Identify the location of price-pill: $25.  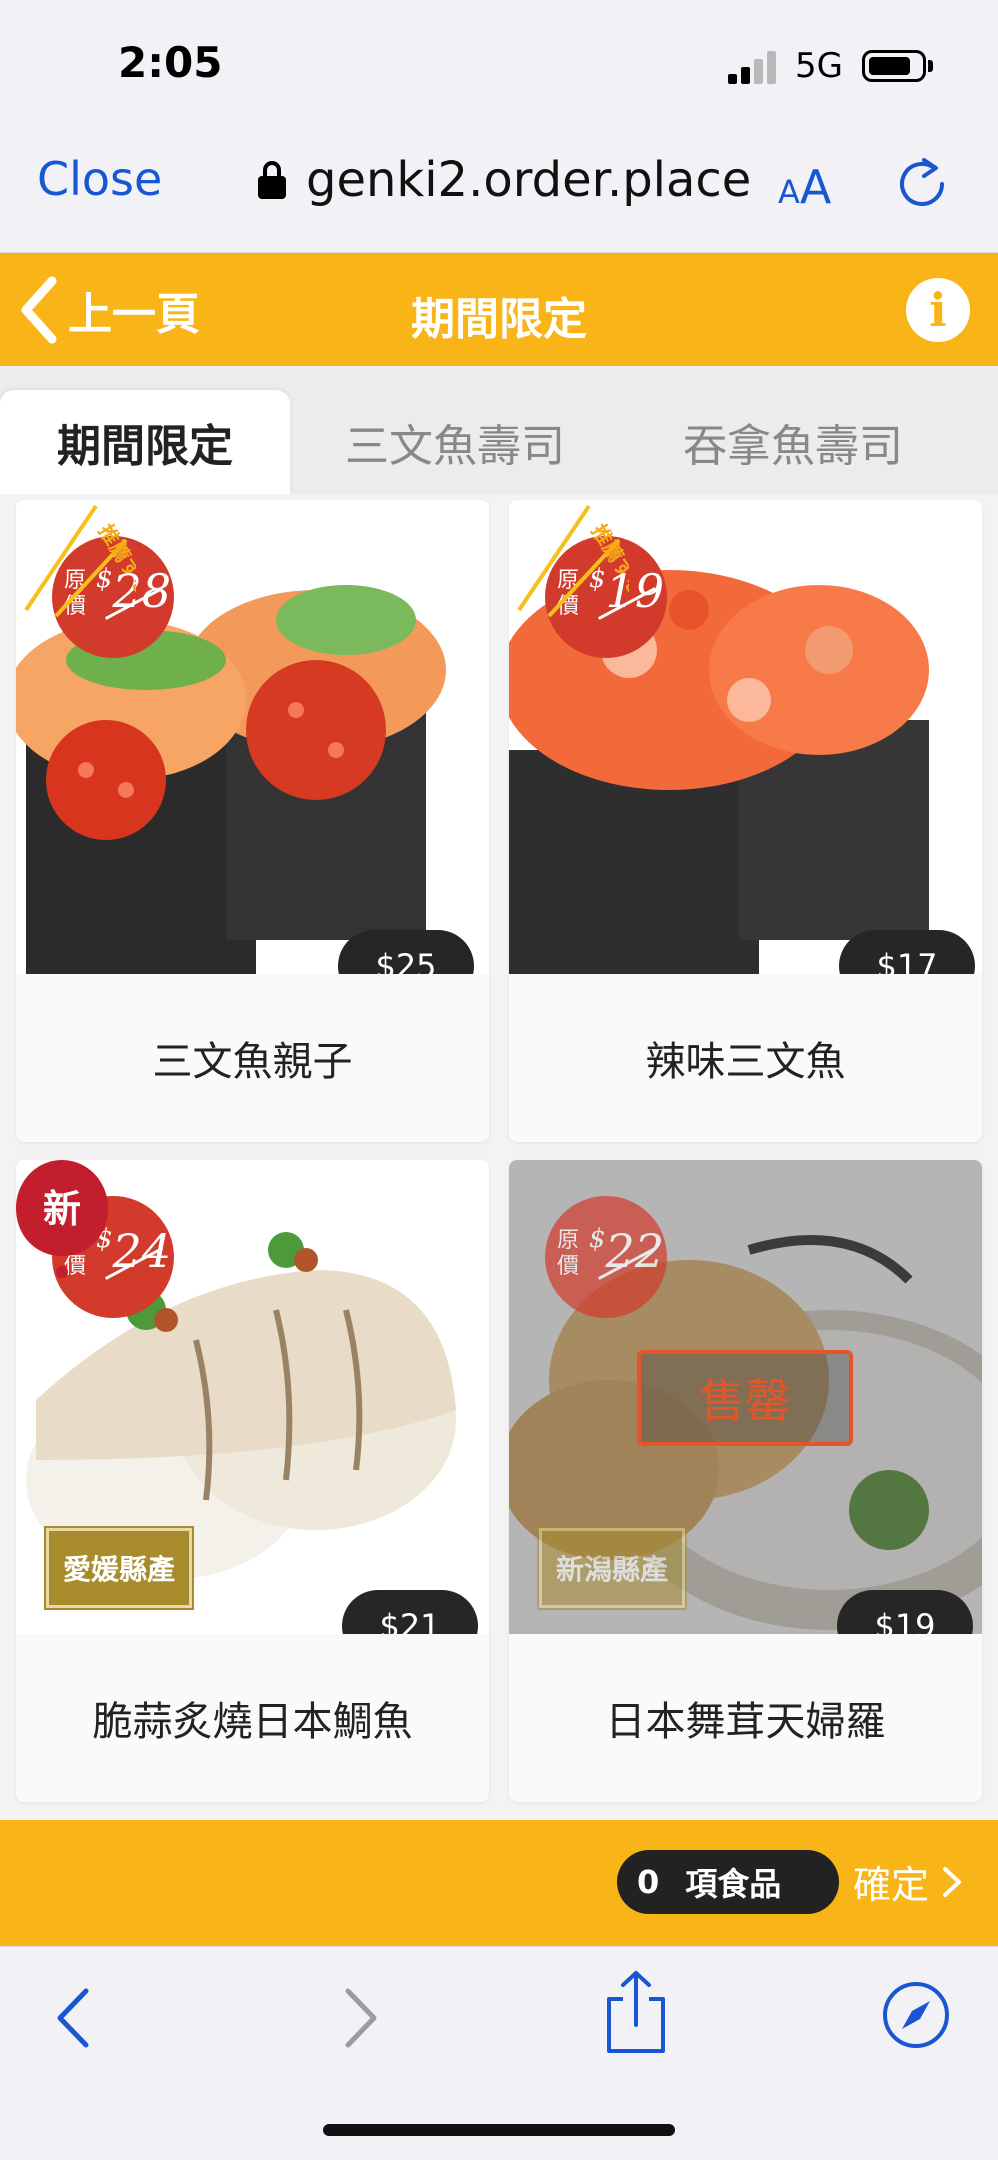
(406, 952).